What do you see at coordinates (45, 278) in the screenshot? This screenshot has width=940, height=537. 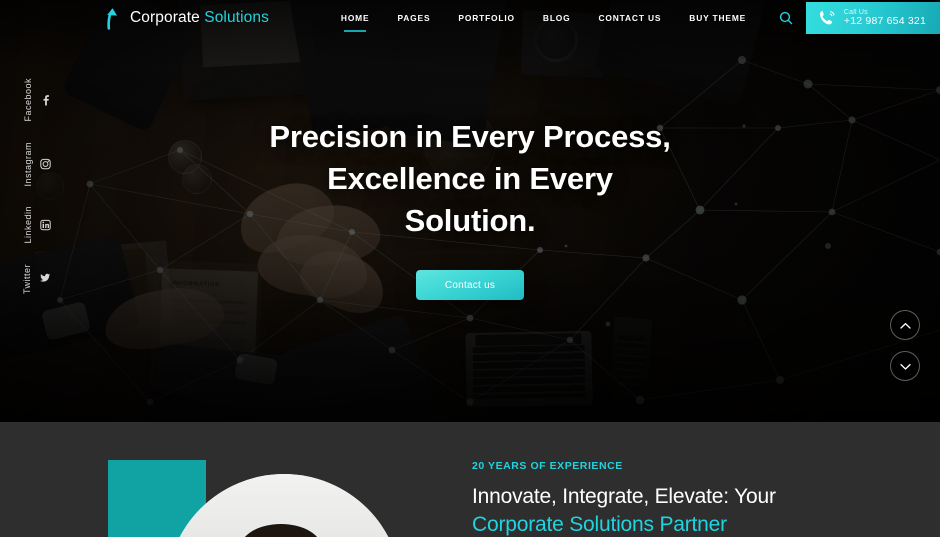 I see `twitter-icon` at bounding box center [45, 278].